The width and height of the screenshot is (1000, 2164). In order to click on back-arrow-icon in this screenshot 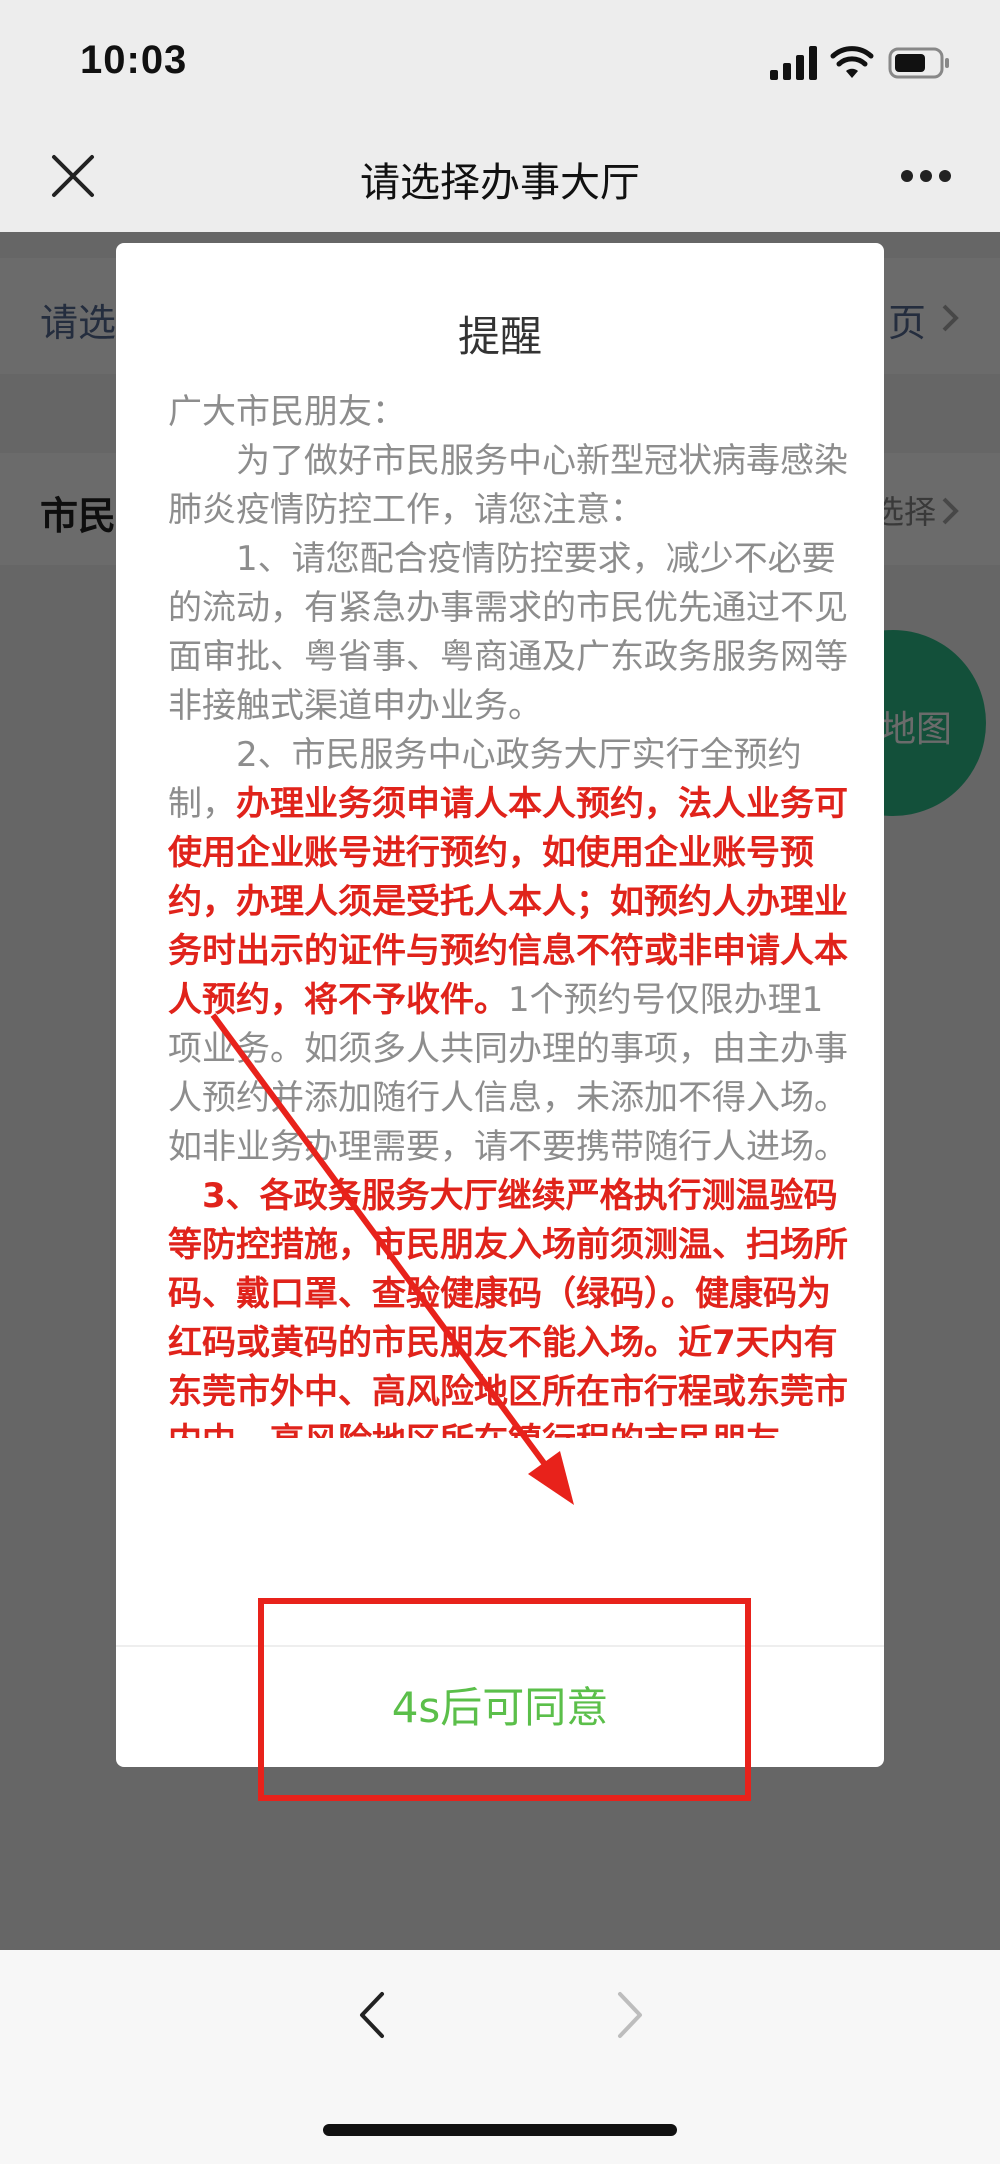, I will do `click(372, 2015)`.